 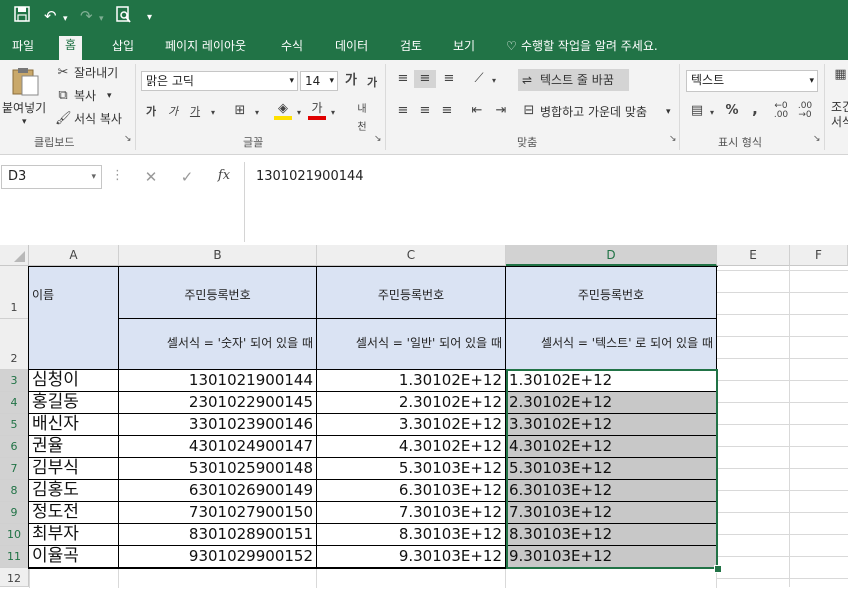 What do you see at coordinates (753, 255) in the screenshot?
I see `column-header-e: E` at bounding box center [753, 255].